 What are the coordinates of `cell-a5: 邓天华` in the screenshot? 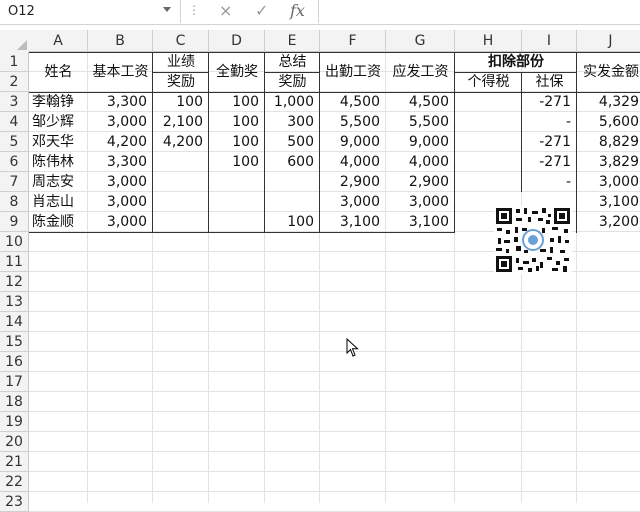 It's located at (53, 142).